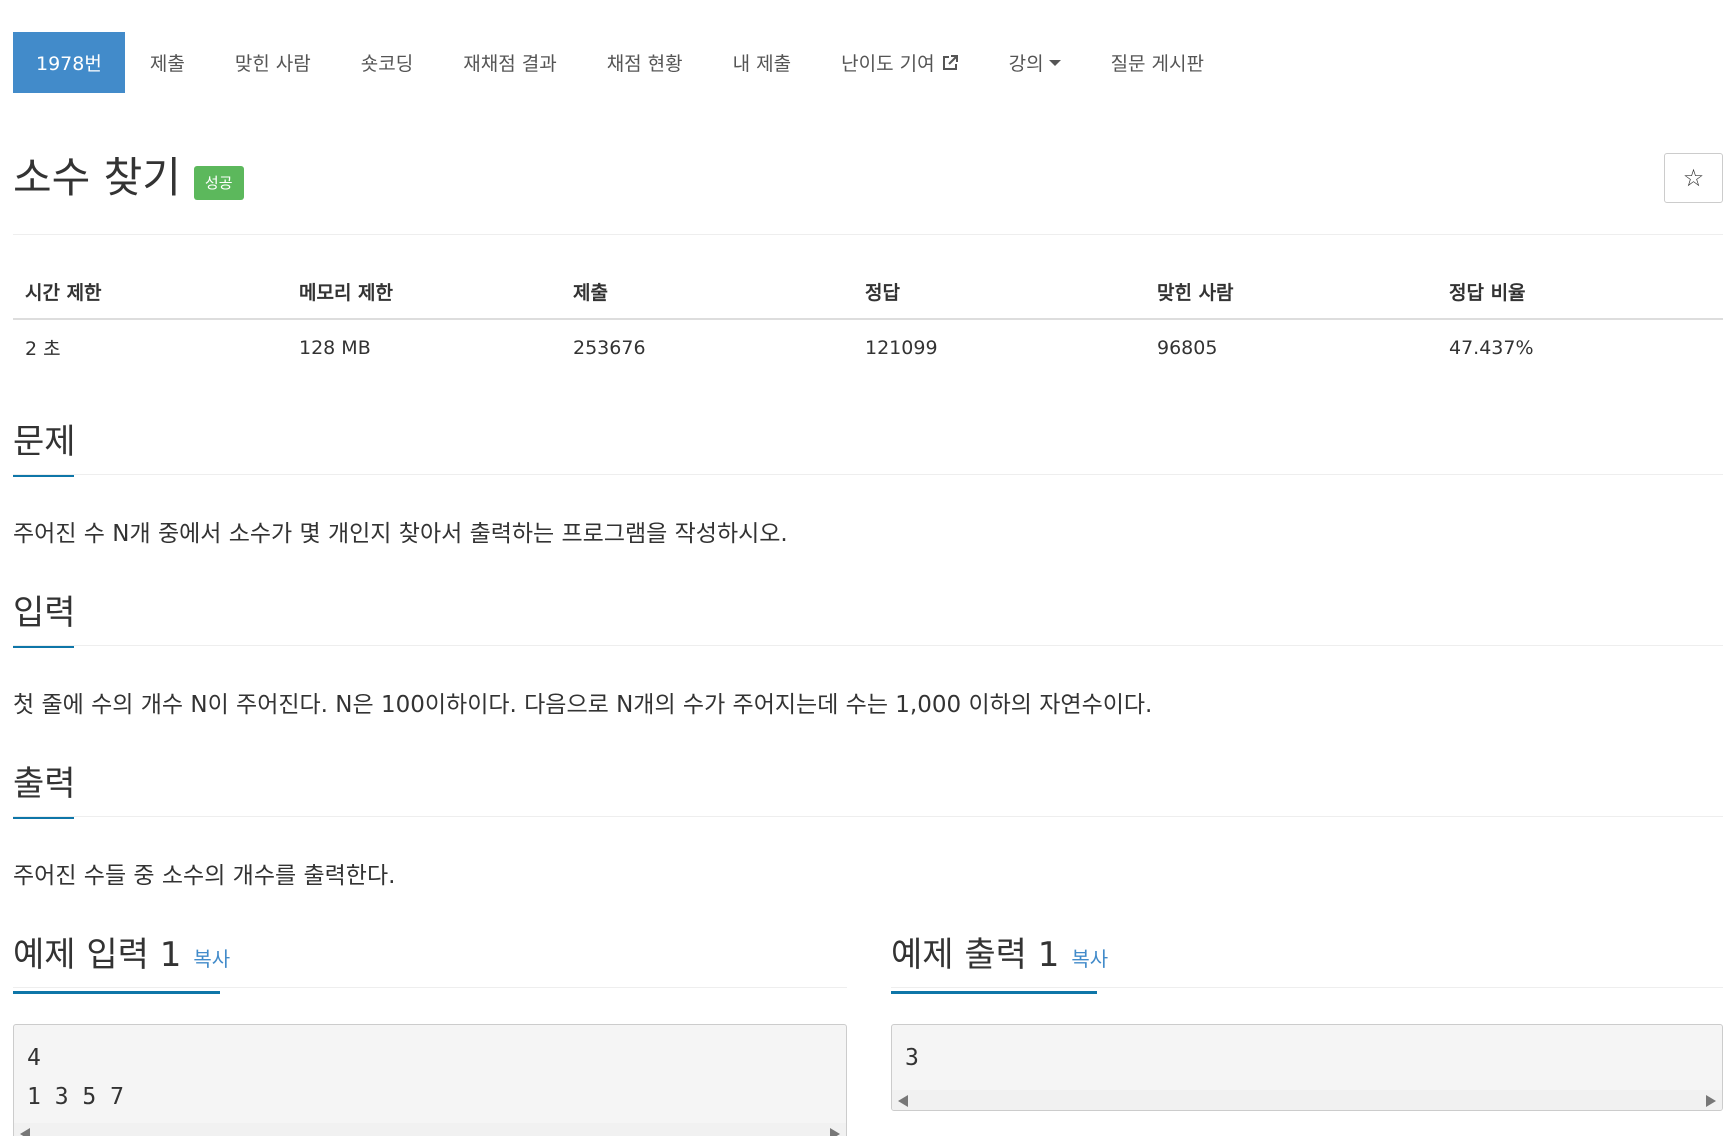 The width and height of the screenshot is (1733, 1136). I want to click on nav-status: 채점 현황, so click(645, 62).